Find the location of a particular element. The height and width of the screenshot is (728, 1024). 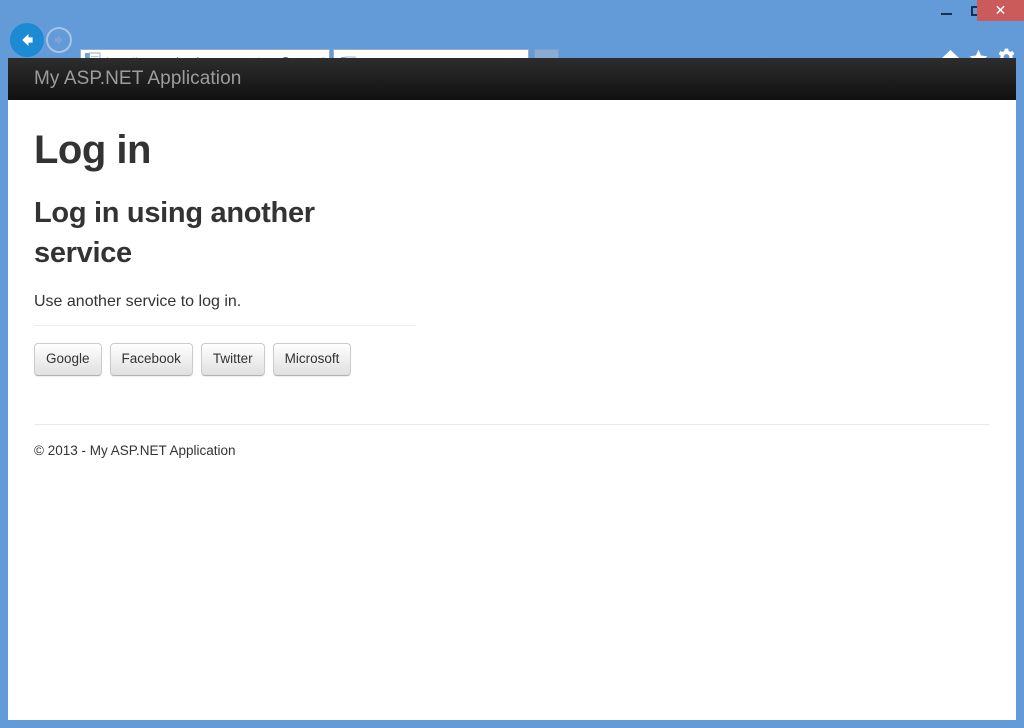

title-bar: ✕ is located at coordinates (512, 11).